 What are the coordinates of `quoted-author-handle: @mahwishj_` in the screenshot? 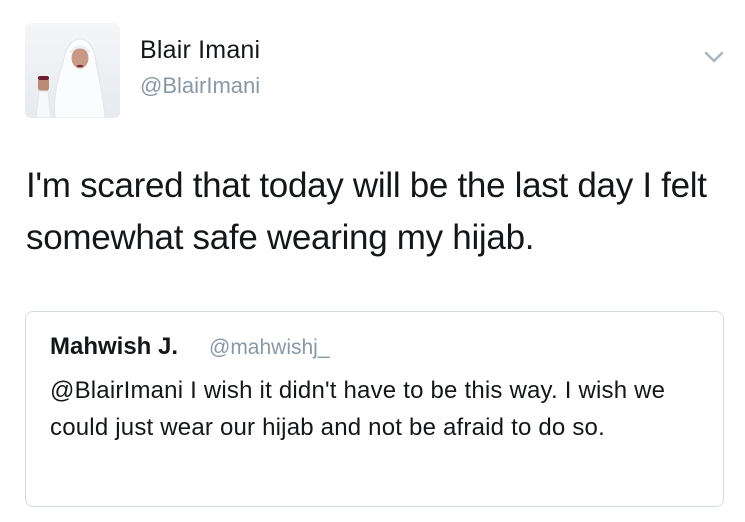 It's located at (269, 347).